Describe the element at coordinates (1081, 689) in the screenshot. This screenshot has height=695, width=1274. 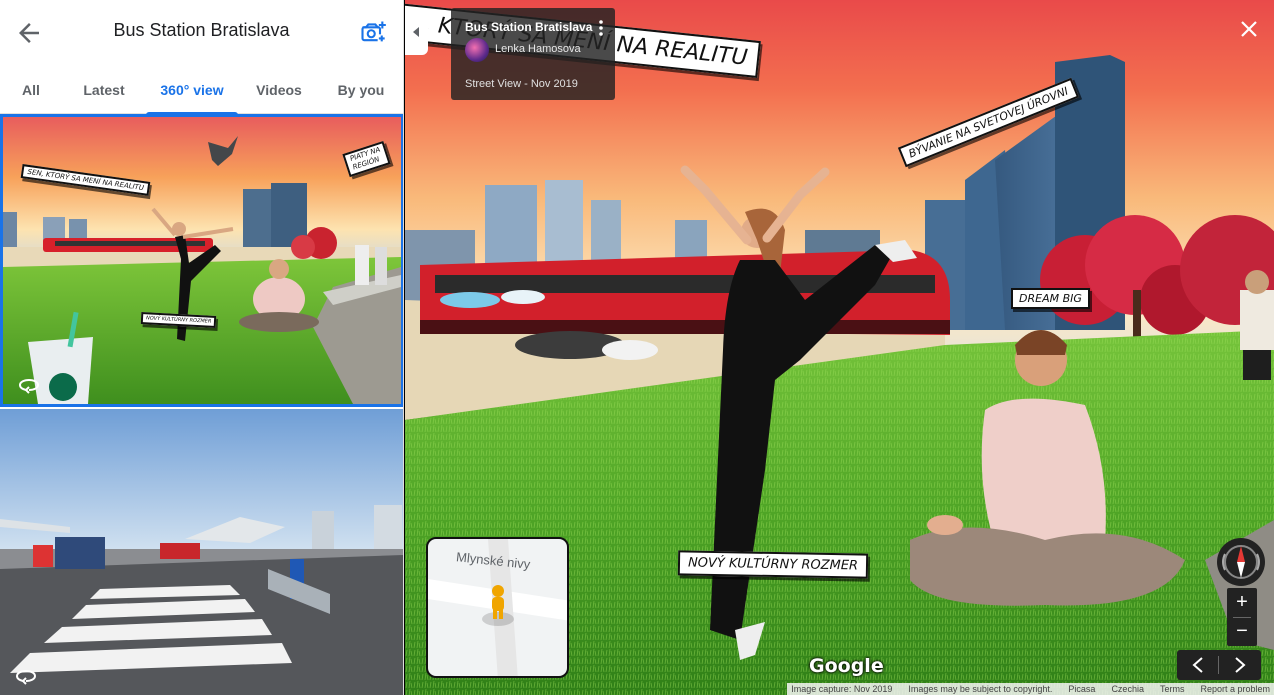
I see `footer-picasa: Picasa` at that location.